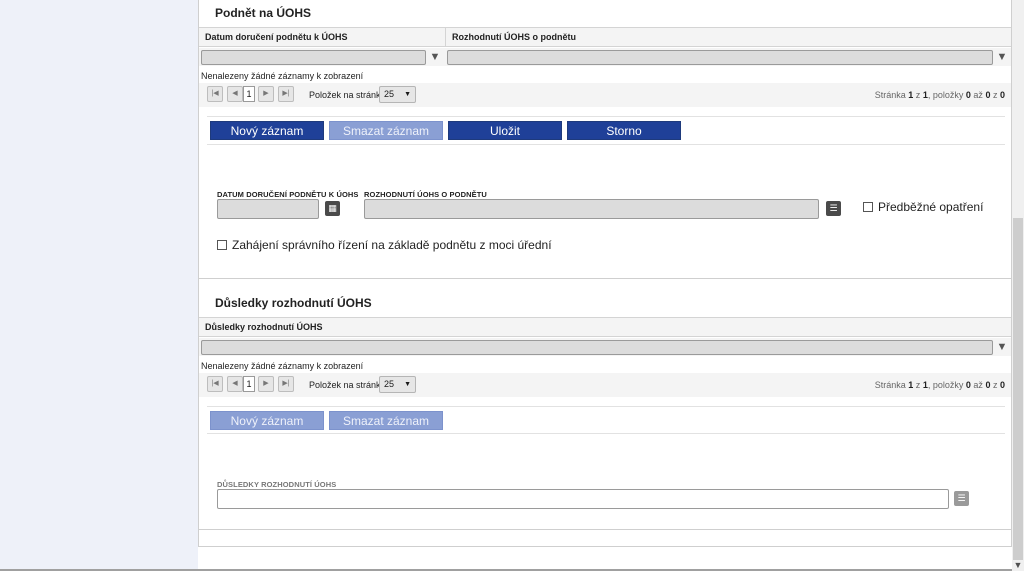  I want to click on preliminary-measure-label: Předběžné opatření, so click(931, 207).